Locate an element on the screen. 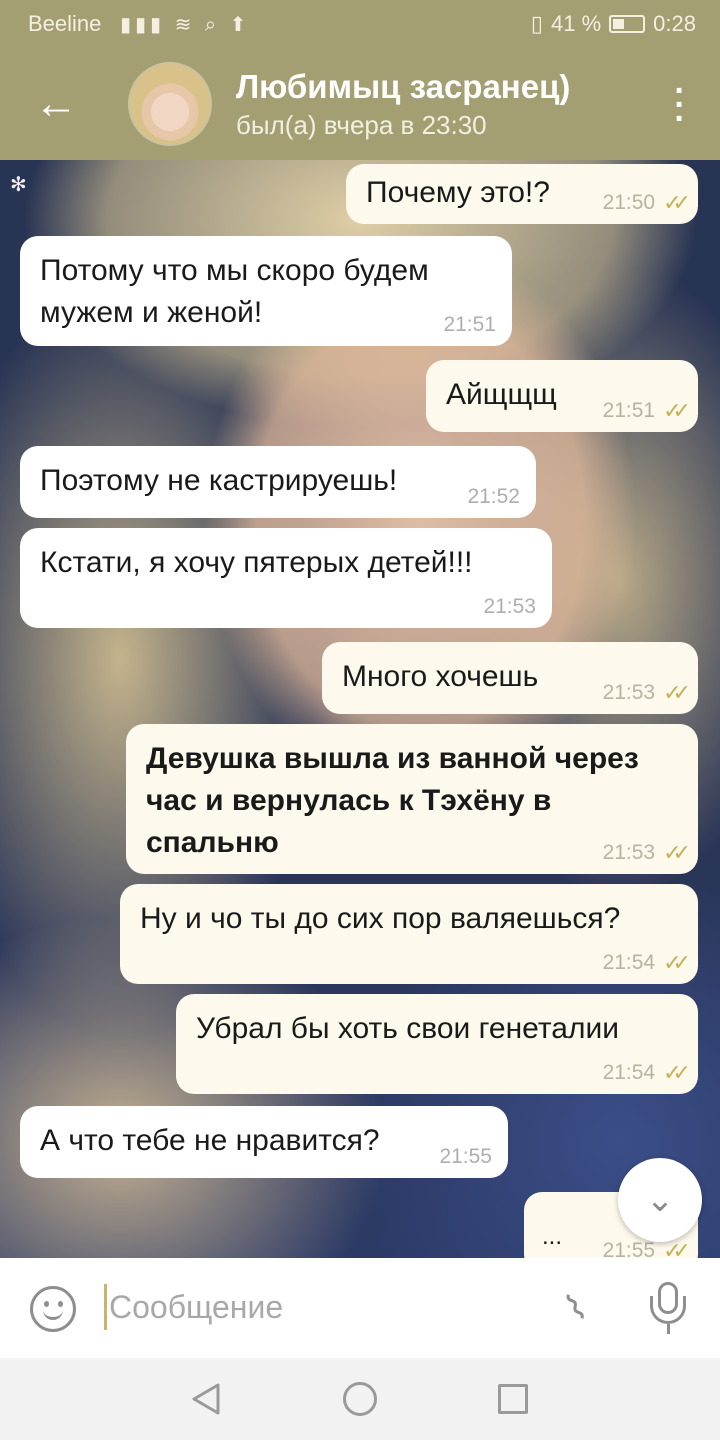 The height and width of the screenshot is (1440, 720). message-text: Кстати, я хочу пятерых детей!!! is located at coordinates (256, 562).